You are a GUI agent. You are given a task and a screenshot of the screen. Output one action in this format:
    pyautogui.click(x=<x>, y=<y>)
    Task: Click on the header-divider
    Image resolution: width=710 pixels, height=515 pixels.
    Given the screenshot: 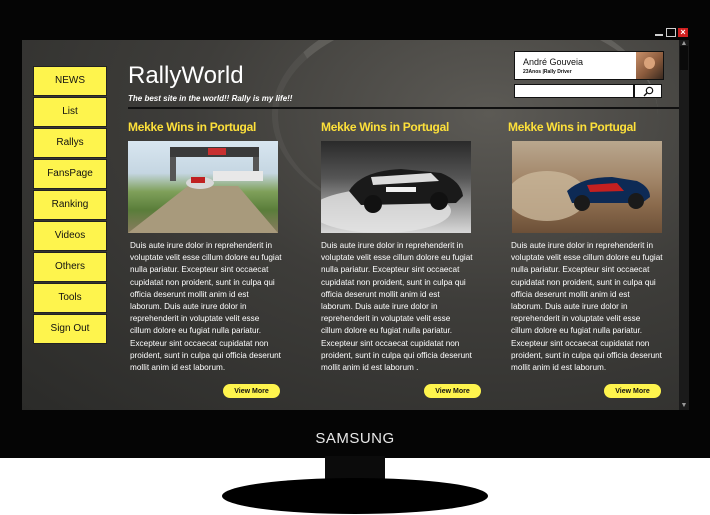 What is the action you would take?
    pyautogui.click(x=403, y=108)
    